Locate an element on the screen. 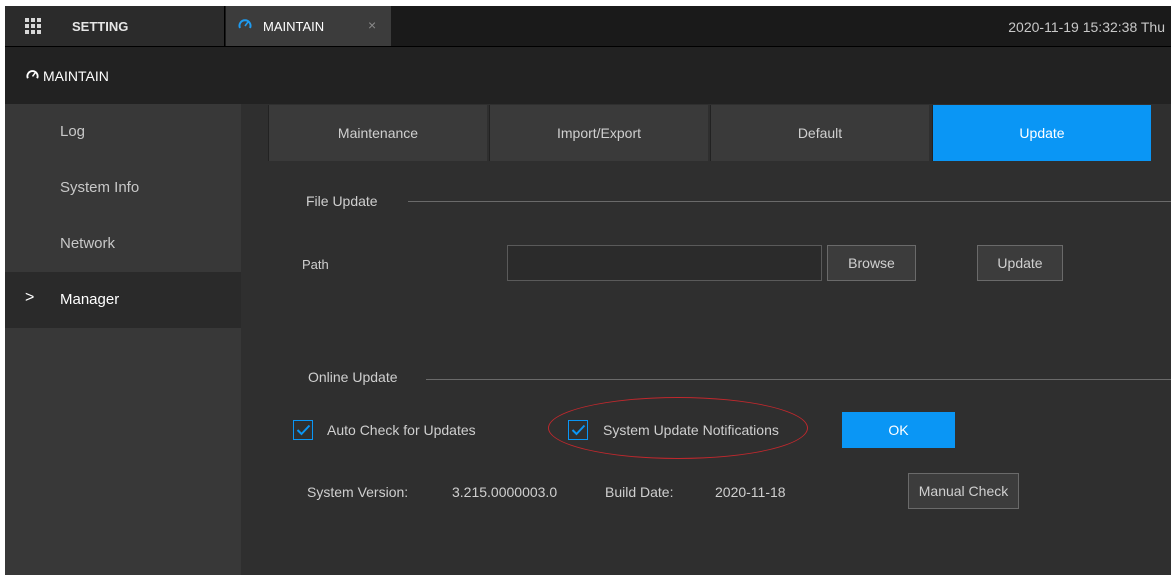 This screenshot has width=1176, height=575. tab-label: Import/Export is located at coordinates (599, 133).